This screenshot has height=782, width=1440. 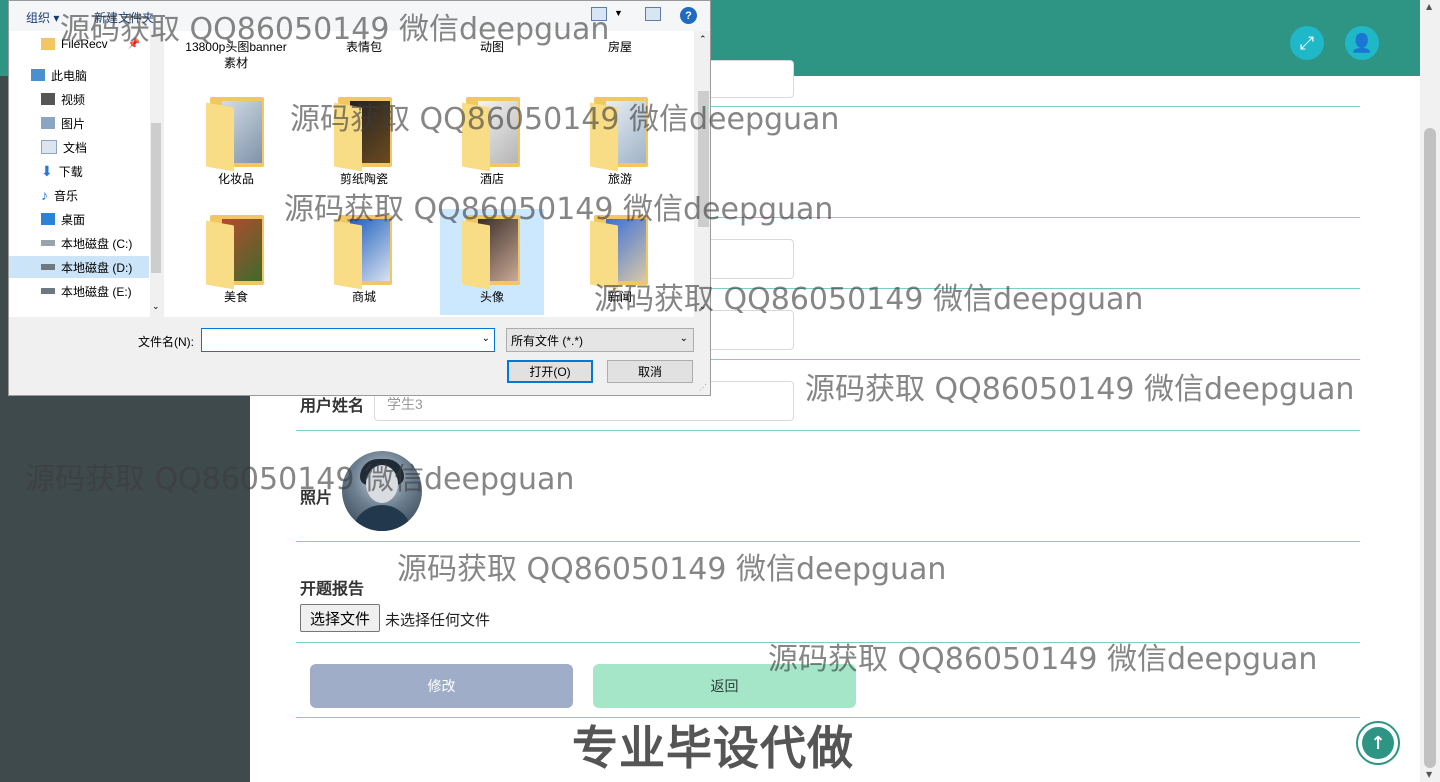 I want to click on pin-icon: 📌, so click(x=134, y=44).